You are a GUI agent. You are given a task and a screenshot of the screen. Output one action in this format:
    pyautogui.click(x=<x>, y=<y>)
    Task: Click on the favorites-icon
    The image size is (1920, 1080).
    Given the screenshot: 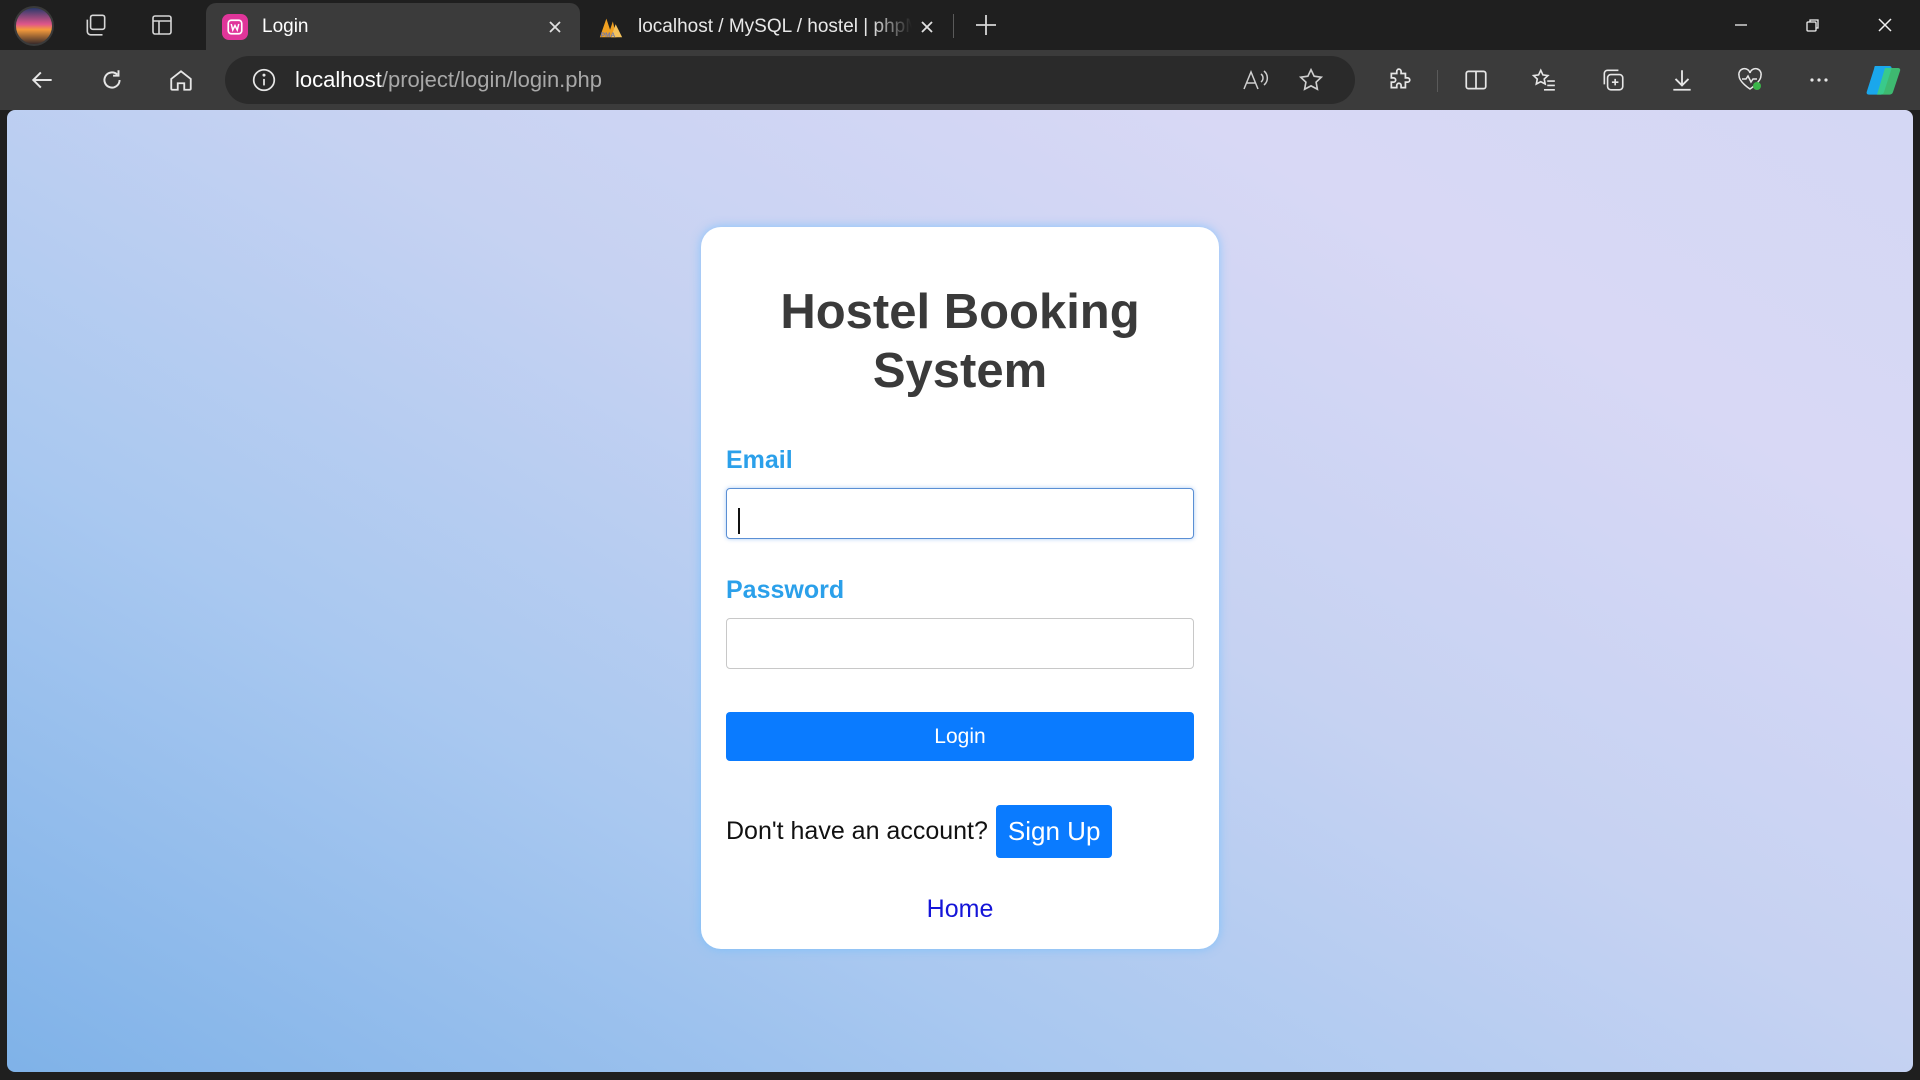 What is the action you would take?
    pyautogui.click(x=1544, y=80)
    